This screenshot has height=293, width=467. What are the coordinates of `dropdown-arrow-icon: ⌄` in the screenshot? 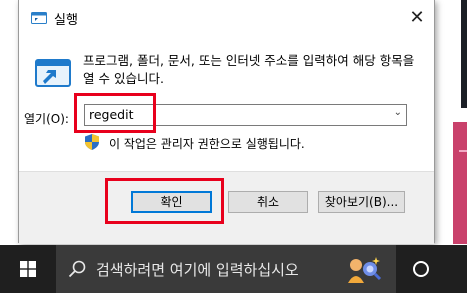 It's located at (398, 112).